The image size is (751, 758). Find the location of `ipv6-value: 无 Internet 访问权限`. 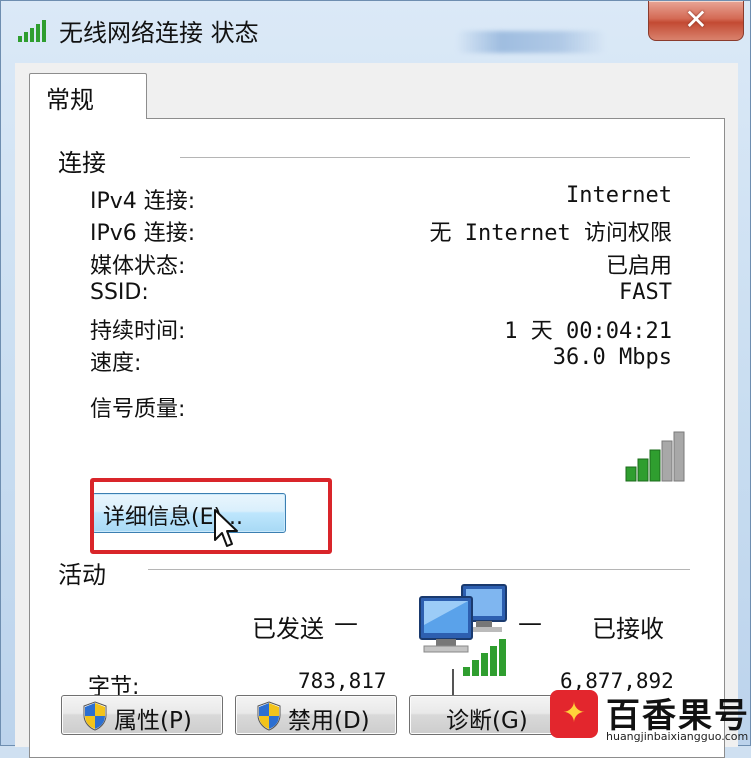

ipv6-value: 无 Internet 访问权限 is located at coordinates (550, 233).